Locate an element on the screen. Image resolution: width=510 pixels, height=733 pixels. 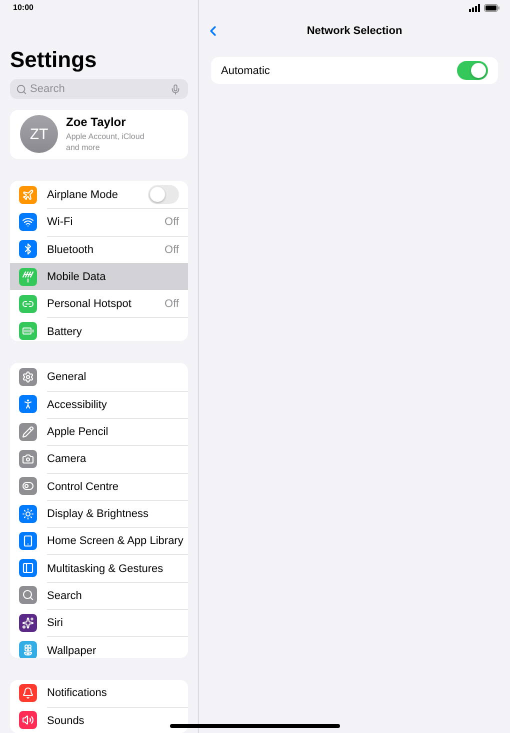
row-label: Siri is located at coordinates (55, 623).